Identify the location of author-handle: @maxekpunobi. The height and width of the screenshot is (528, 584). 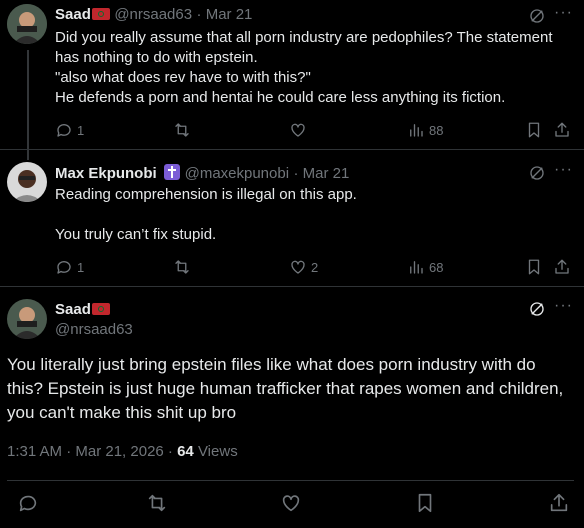
(237, 173).